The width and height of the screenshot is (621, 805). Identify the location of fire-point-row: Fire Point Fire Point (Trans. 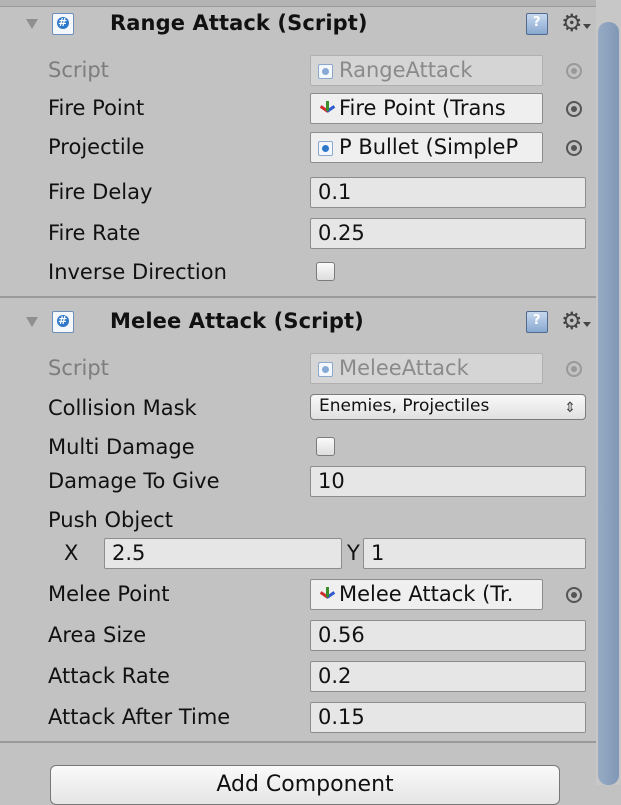
(303, 110).